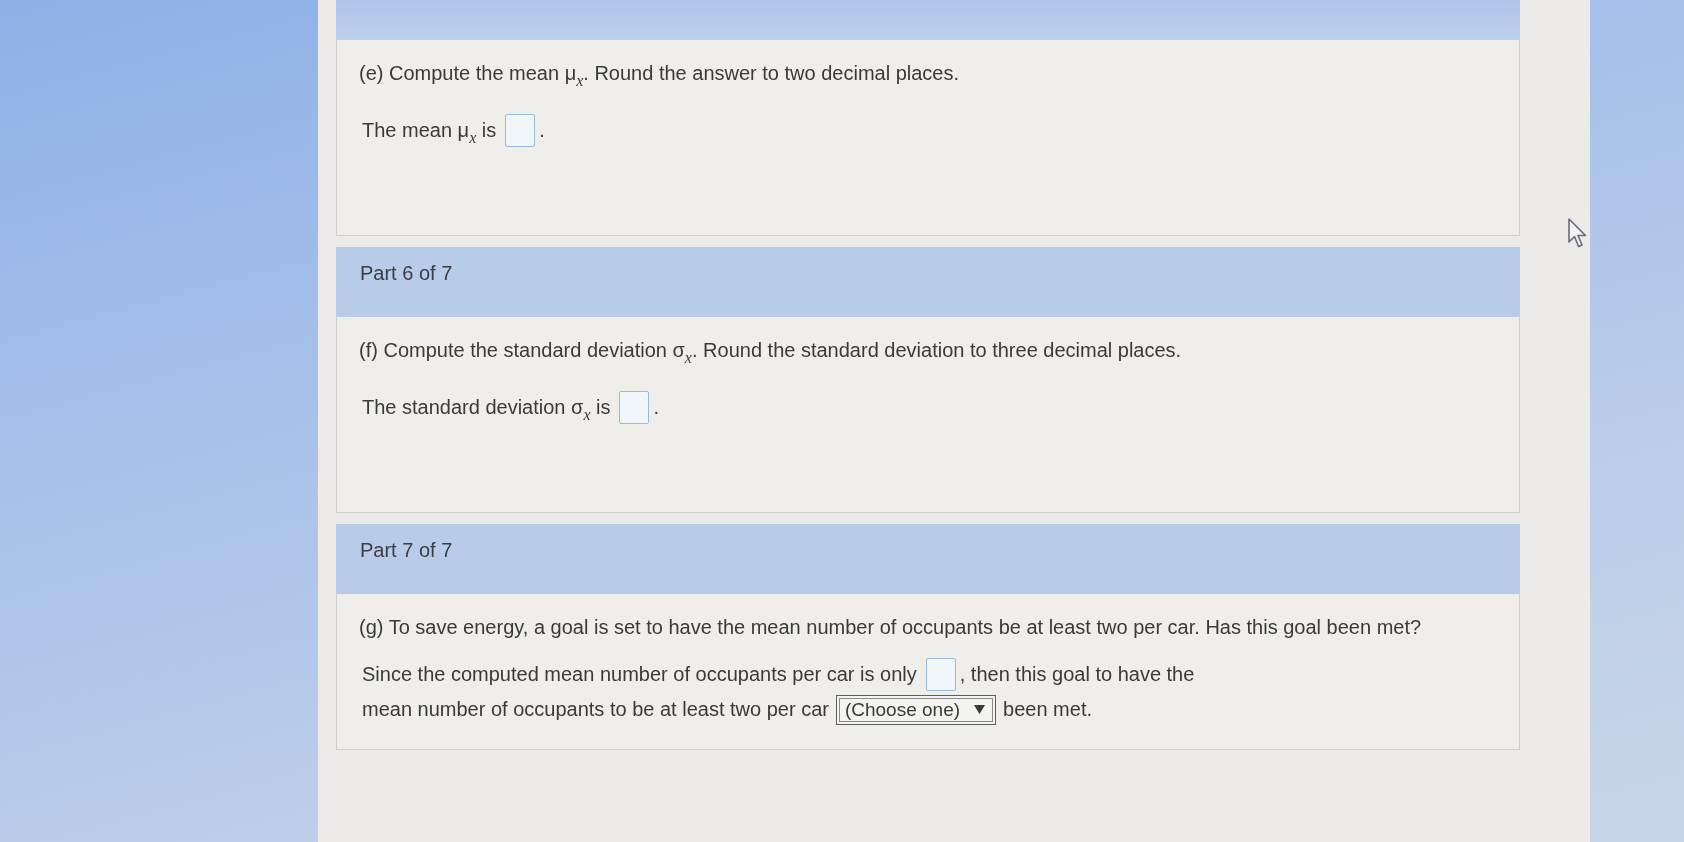 The height and width of the screenshot is (842, 1684). Describe the element at coordinates (916, 709) in the screenshot. I see `answer-dropdown: (Choose one)` at that location.